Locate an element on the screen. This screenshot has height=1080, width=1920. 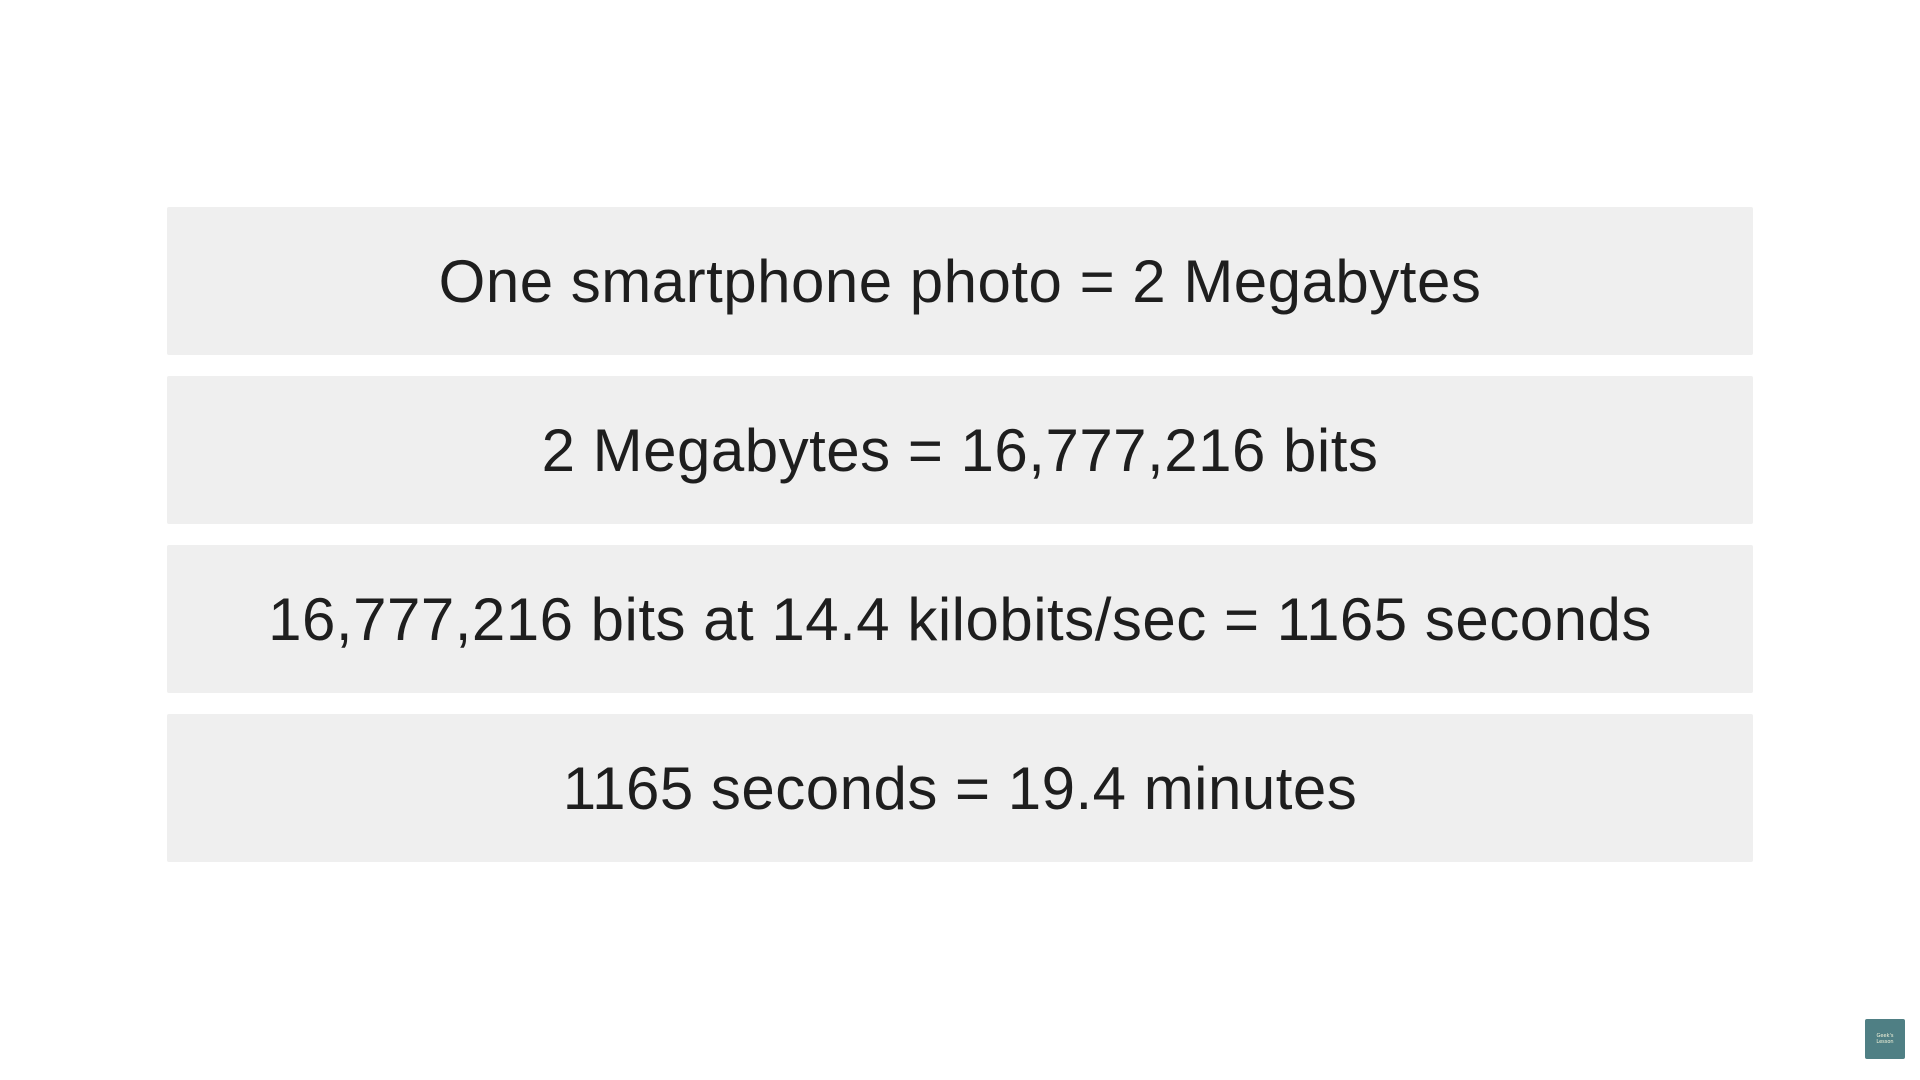
equation-row-bits: 2 Megabytes = 16,777,216 bits is located at coordinates (960, 450).